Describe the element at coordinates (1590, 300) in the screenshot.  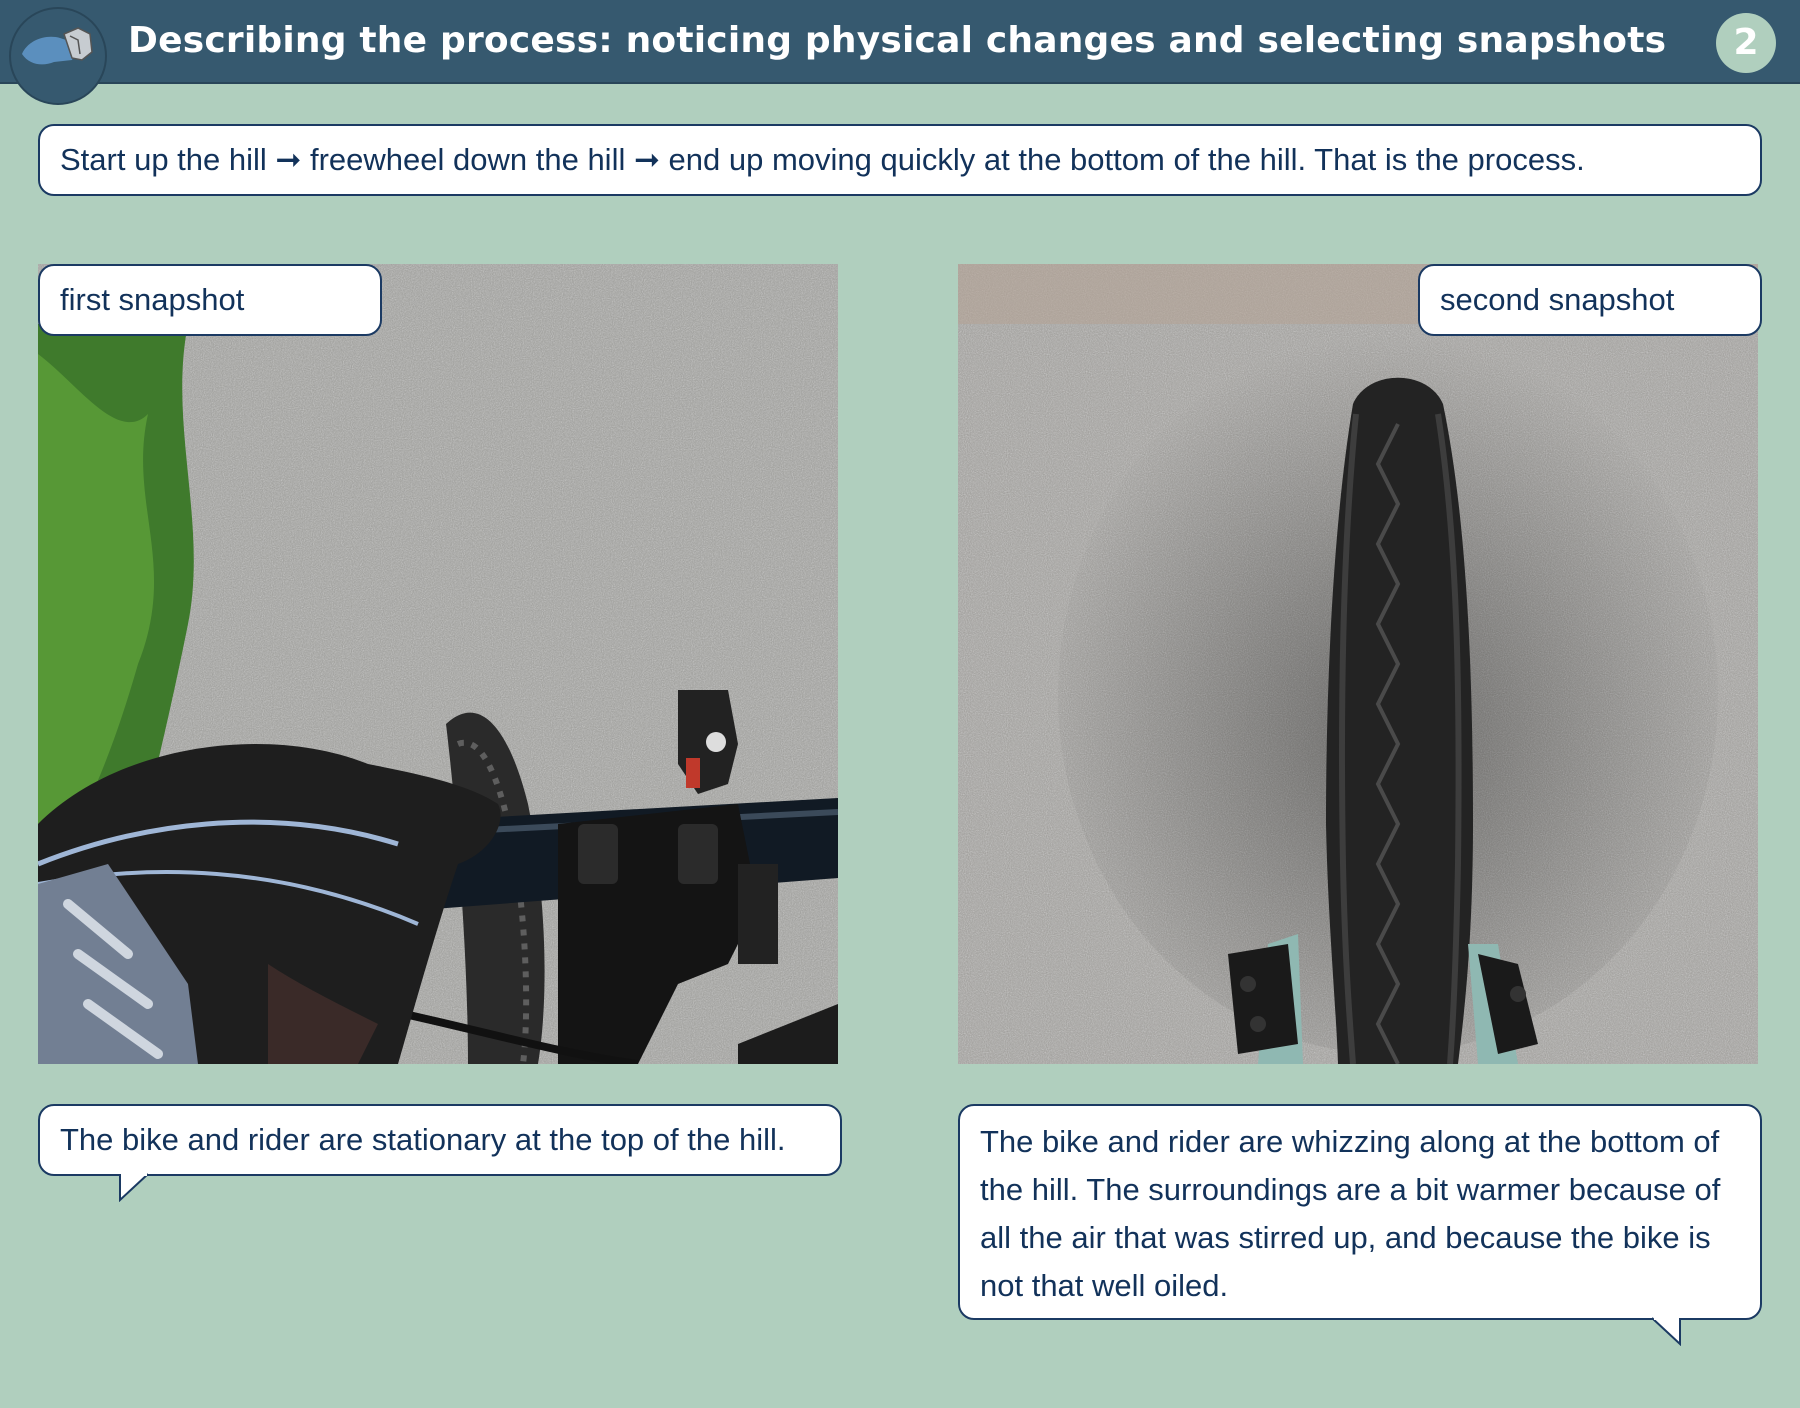
I see `second-snapshot-label: second snapshot` at that location.